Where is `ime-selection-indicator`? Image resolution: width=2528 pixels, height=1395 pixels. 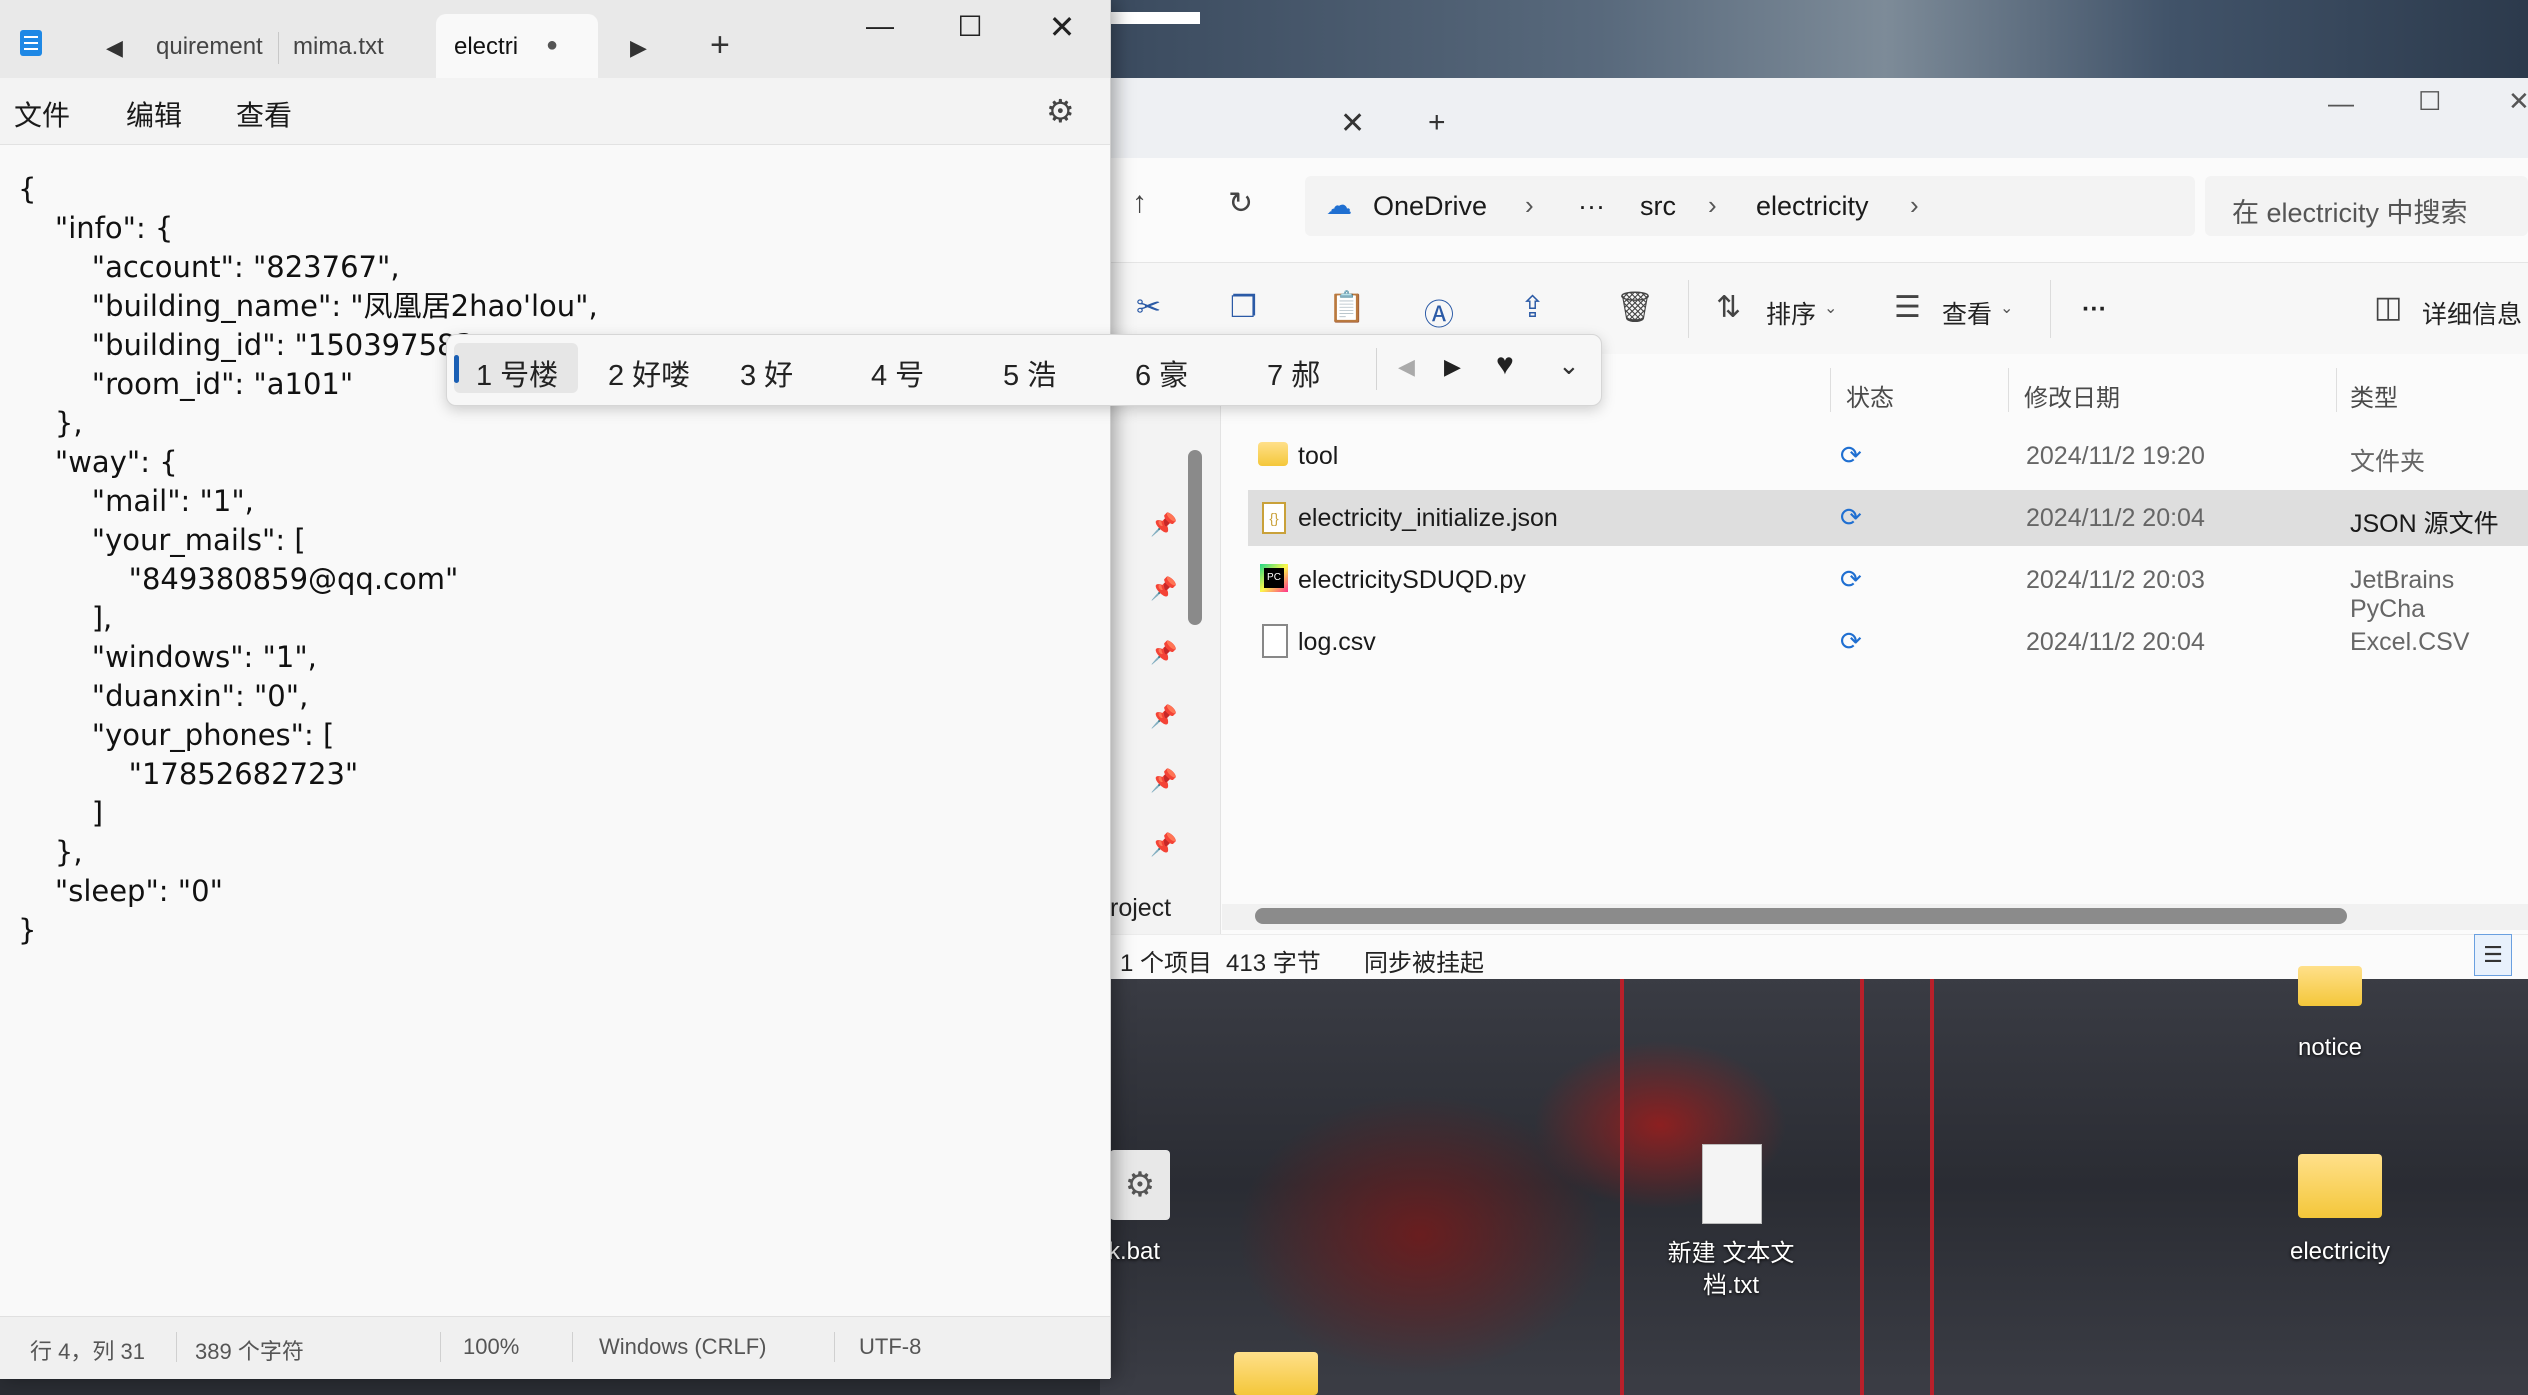 ime-selection-indicator is located at coordinates (456, 369).